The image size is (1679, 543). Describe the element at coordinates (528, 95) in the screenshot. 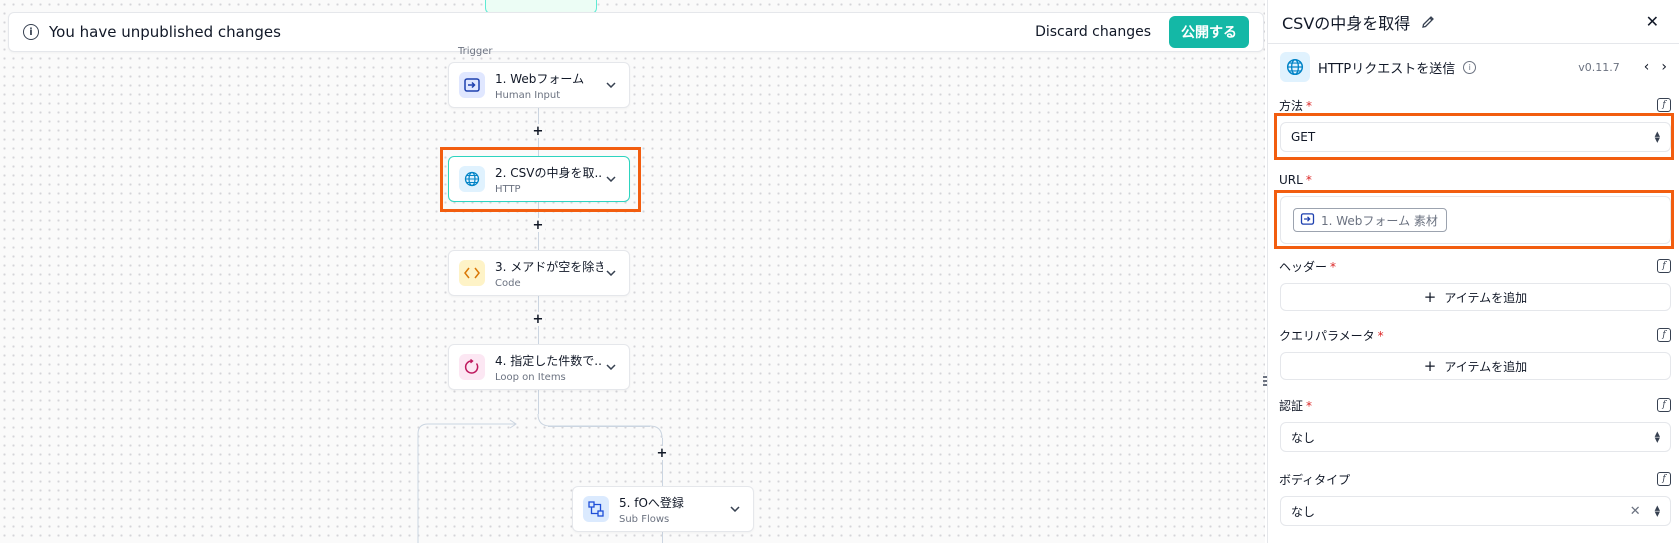

I see `node-subtitle: Human Input` at that location.